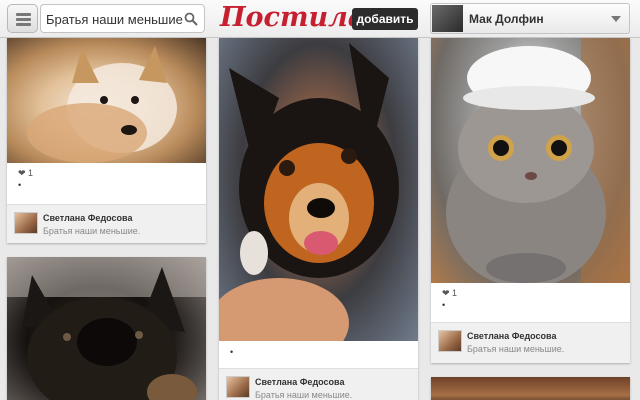  Describe the element at coordinates (102, 104) in the screenshot. I see `puppy-illustration` at that location.